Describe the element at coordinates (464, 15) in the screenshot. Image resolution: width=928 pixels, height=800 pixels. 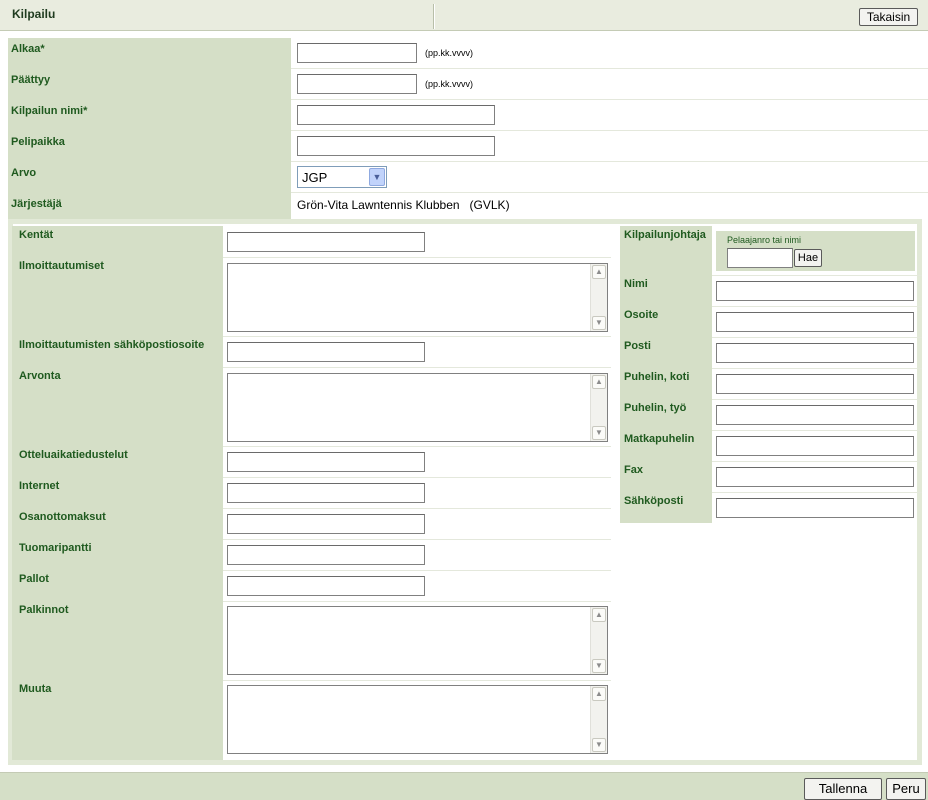
I see `page-header: Kilpailu` at that location.